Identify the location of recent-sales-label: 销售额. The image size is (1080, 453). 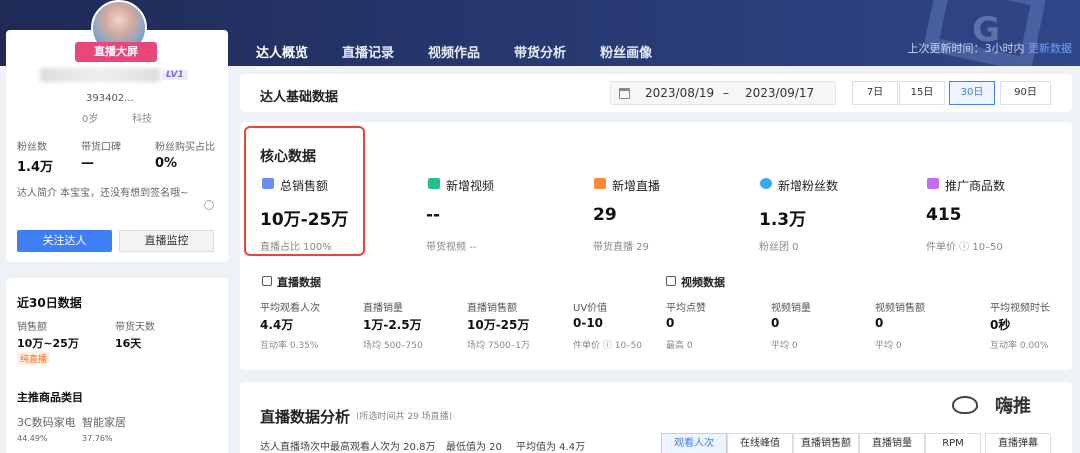
(32, 327).